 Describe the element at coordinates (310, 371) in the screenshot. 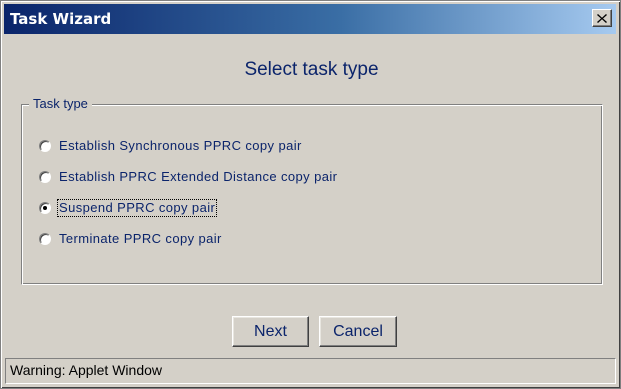

I see `status-bar: Warning: Applet Window` at that location.